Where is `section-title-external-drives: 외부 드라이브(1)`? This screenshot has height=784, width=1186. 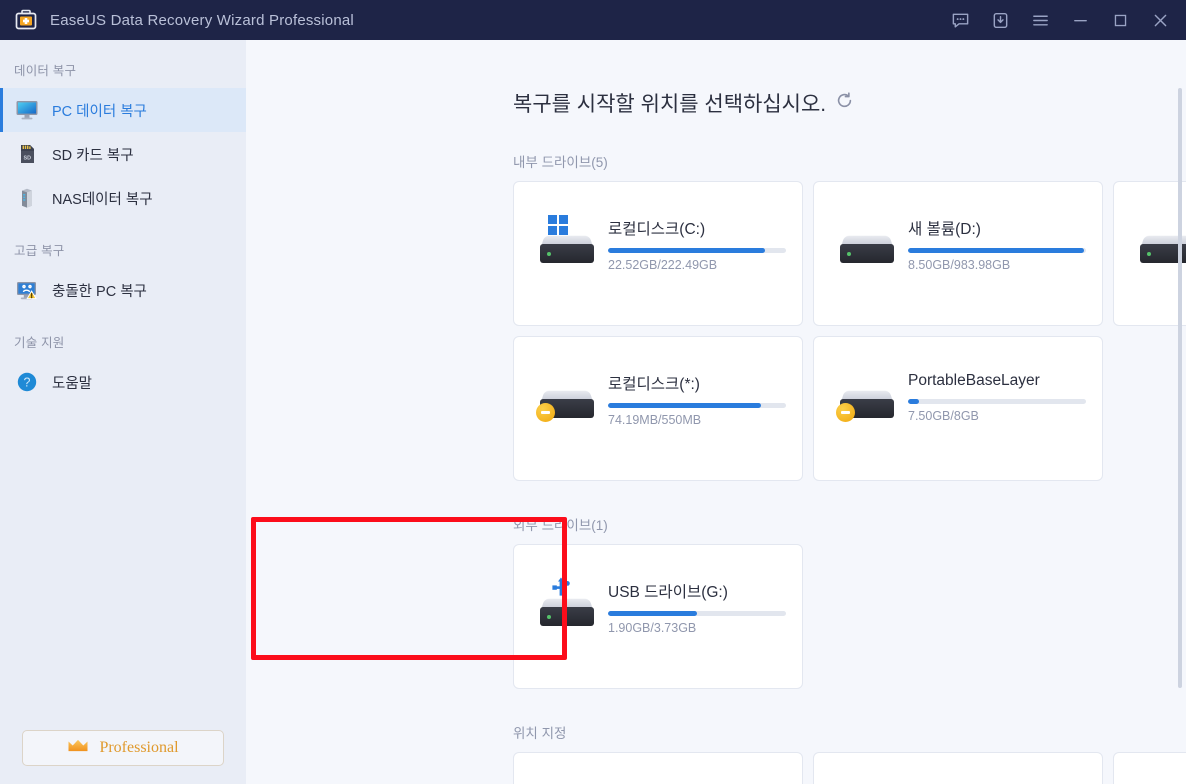 section-title-external-drives: 외부 드라이브(1) is located at coordinates (560, 525).